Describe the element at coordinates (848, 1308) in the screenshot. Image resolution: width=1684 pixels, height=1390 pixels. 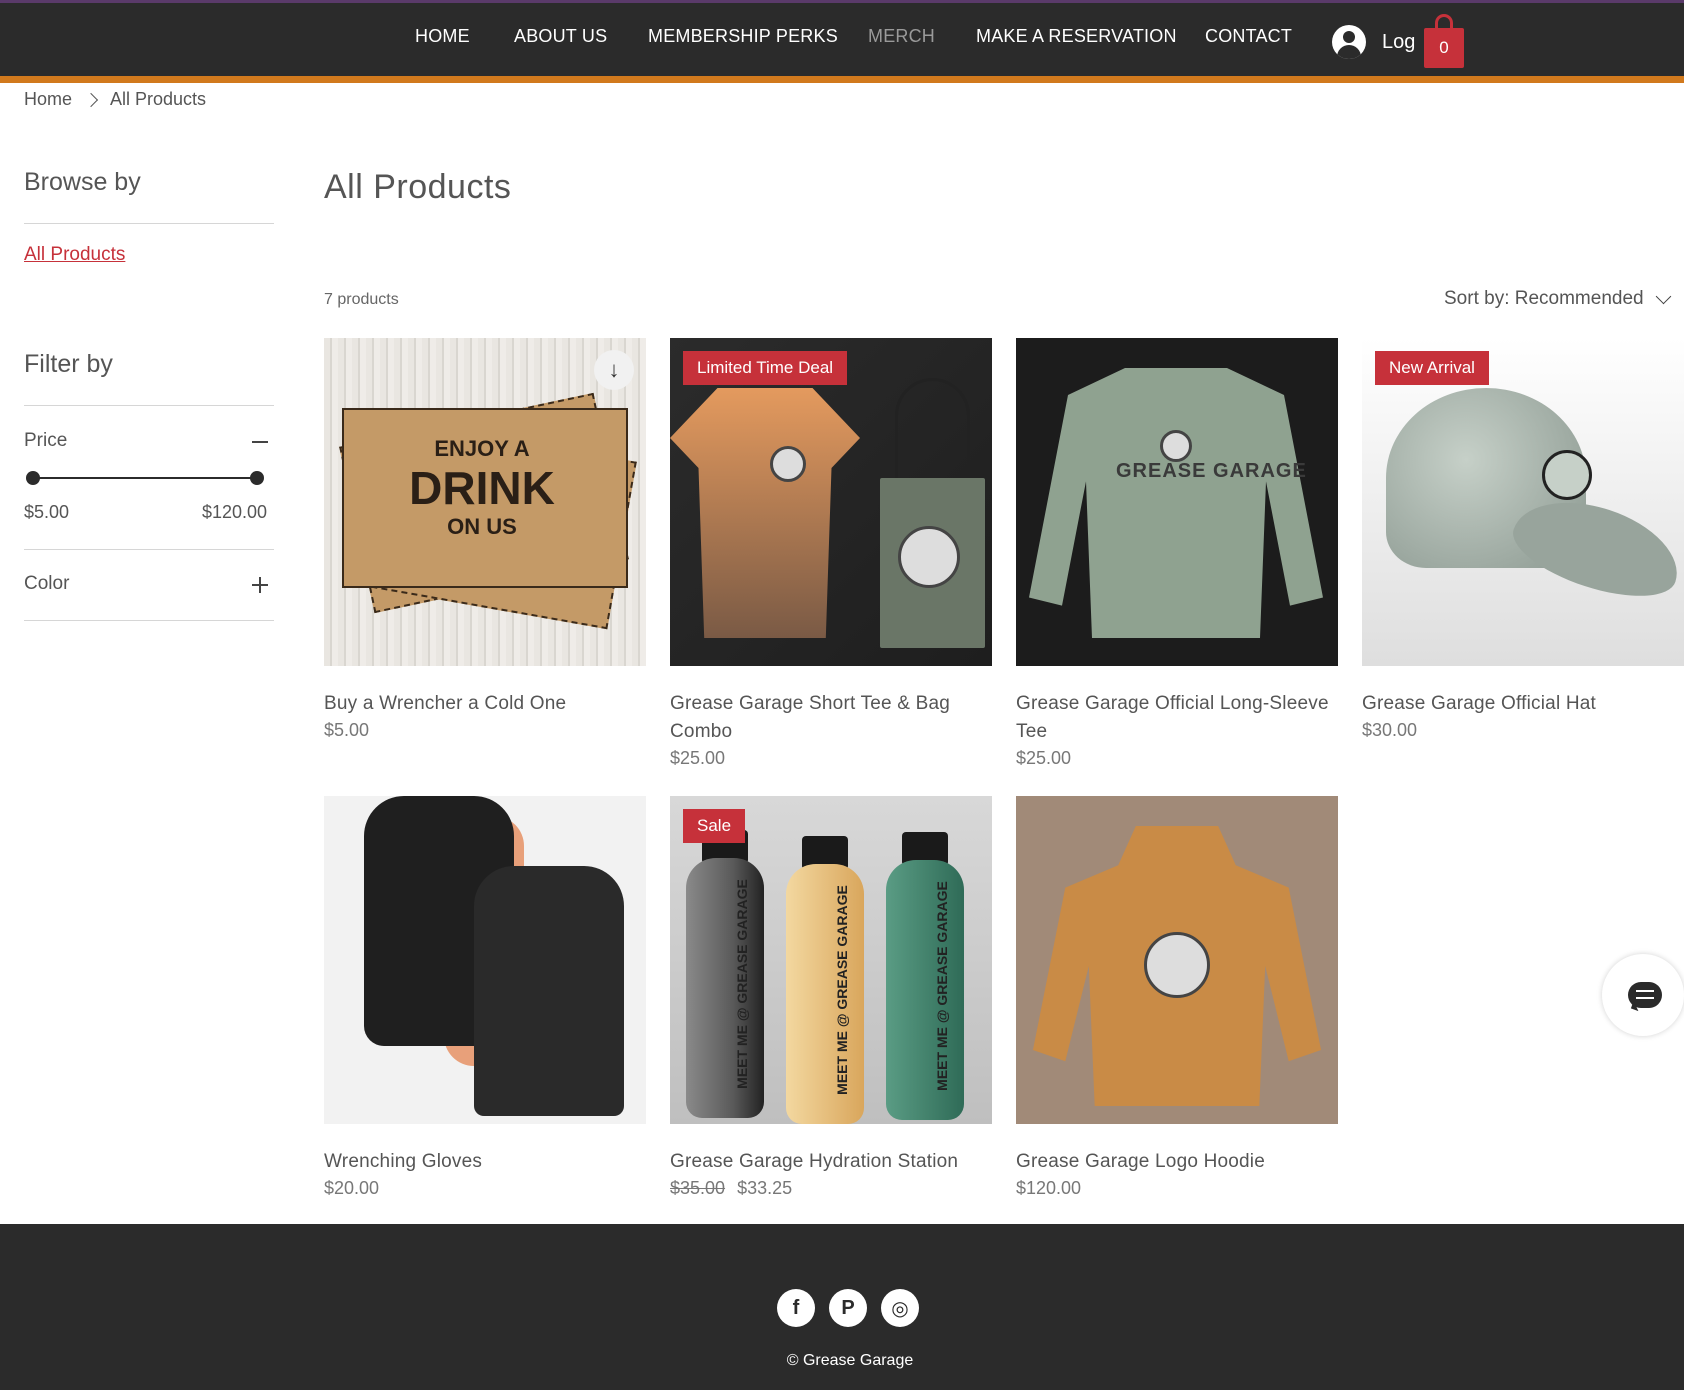
I see `pinterest-icon: P` at that location.